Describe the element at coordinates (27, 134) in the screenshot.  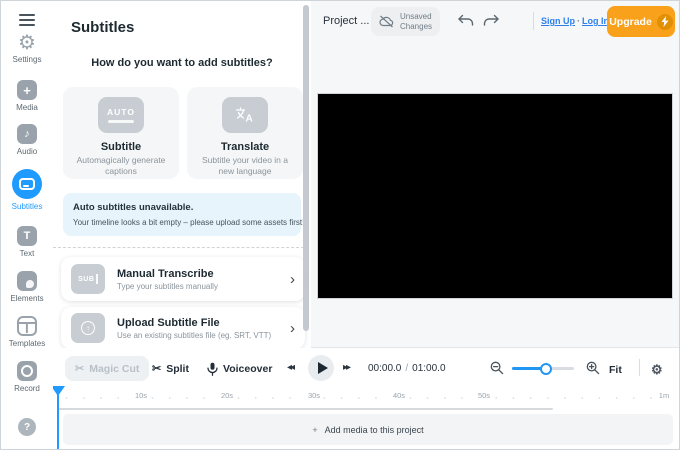
I see `music-note-icon: ♪` at that location.